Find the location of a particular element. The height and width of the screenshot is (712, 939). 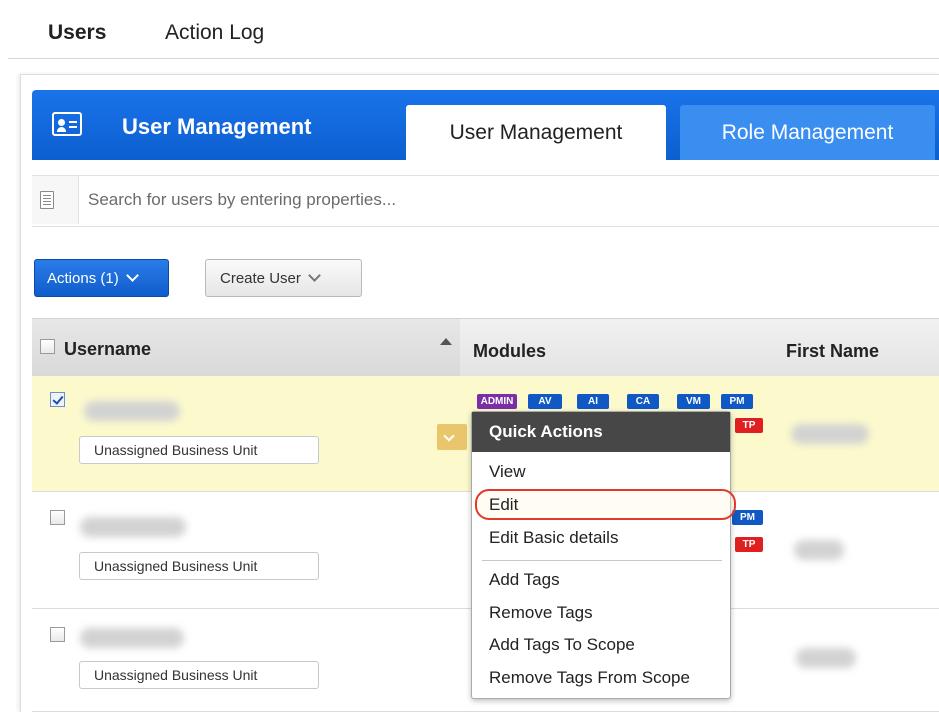

module-badge: CA is located at coordinates (643, 401).